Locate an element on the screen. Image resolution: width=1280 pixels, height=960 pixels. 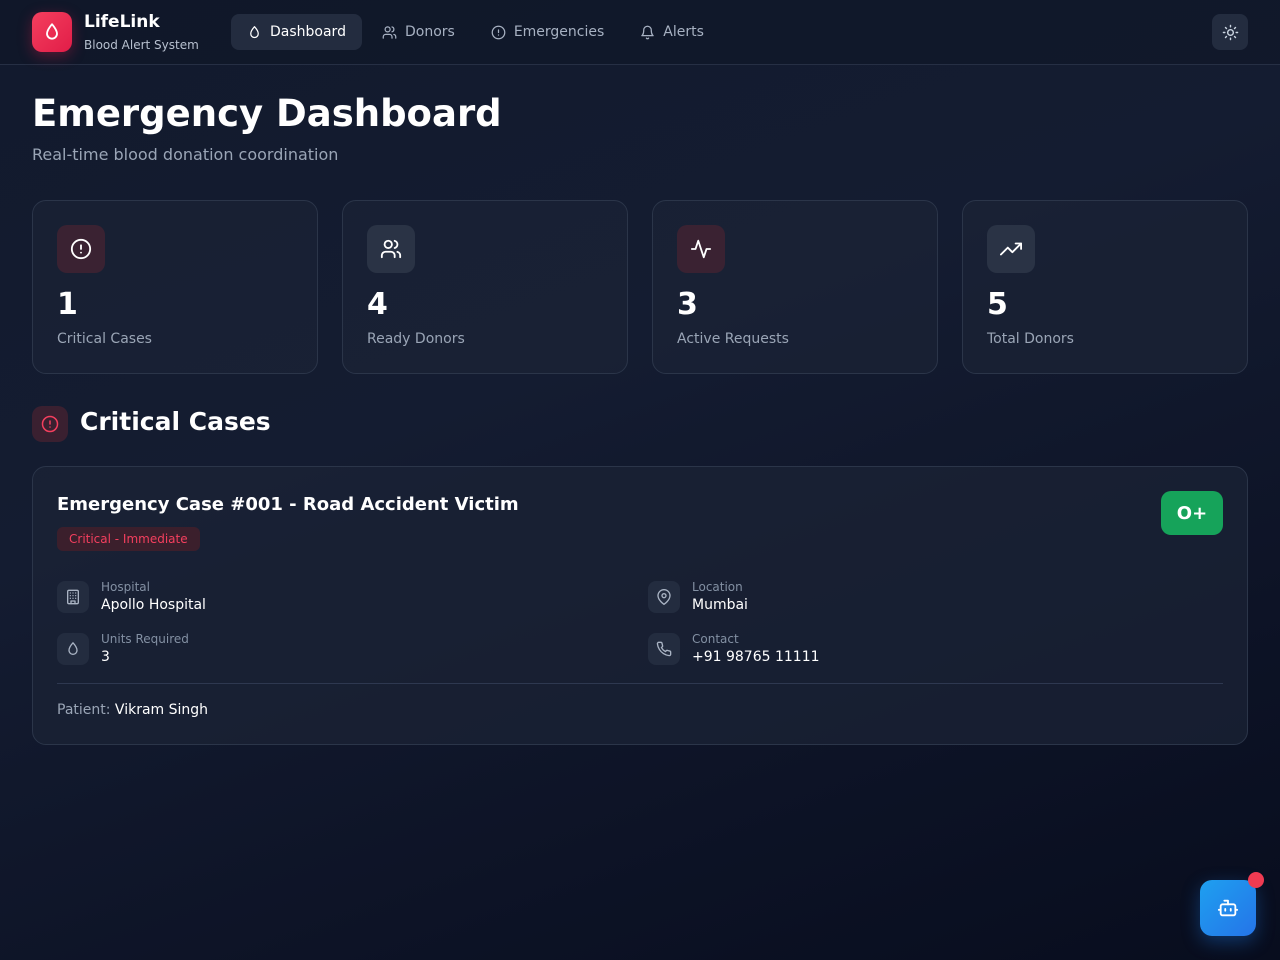
stat-value: 1 is located at coordinates (67, 304).